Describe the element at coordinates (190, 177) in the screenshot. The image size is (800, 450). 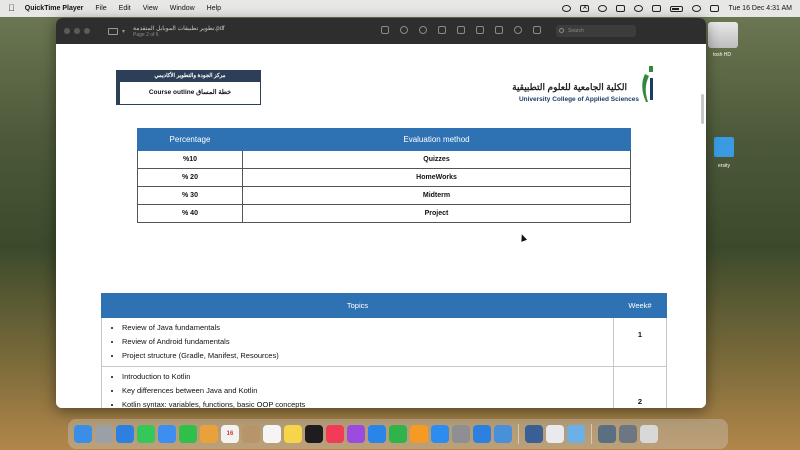
I see `percentage-cell: % 20` at that location.